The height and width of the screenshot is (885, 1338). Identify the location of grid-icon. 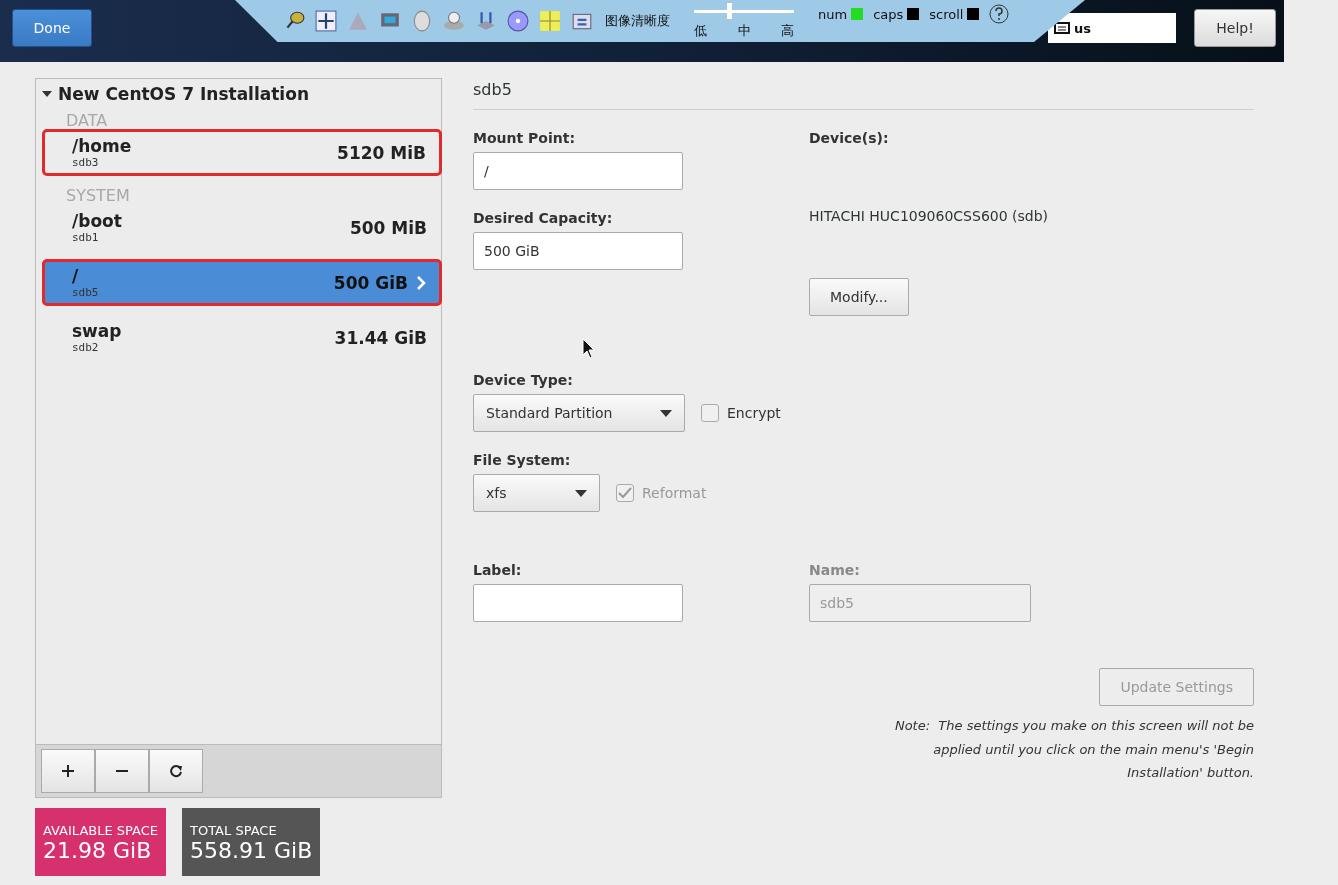
(550, 21).